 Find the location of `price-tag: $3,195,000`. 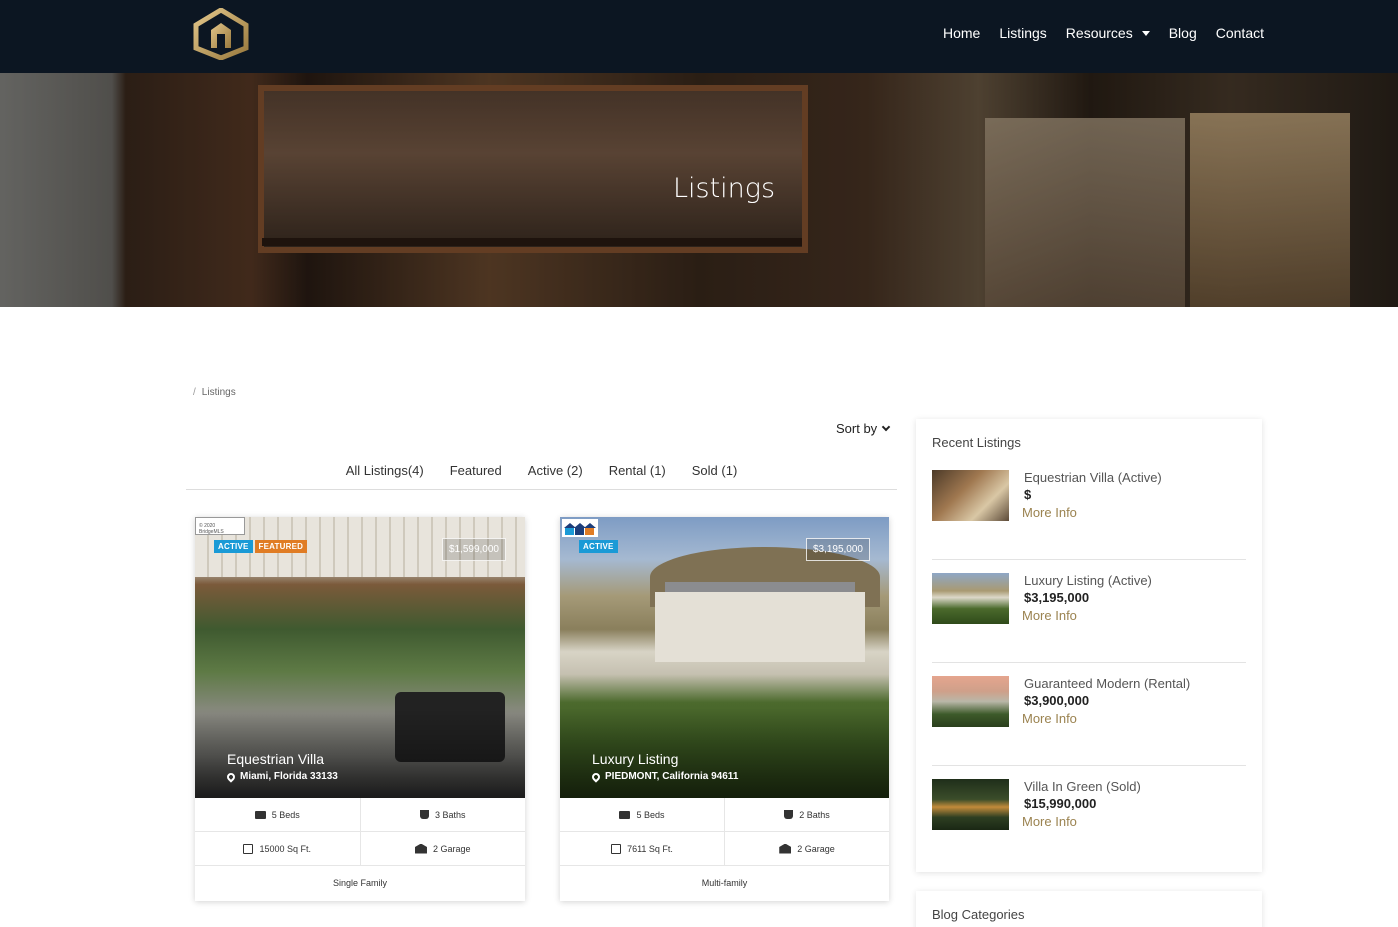

price-tag: $3,195,000 is located at coordinates (837, 549).